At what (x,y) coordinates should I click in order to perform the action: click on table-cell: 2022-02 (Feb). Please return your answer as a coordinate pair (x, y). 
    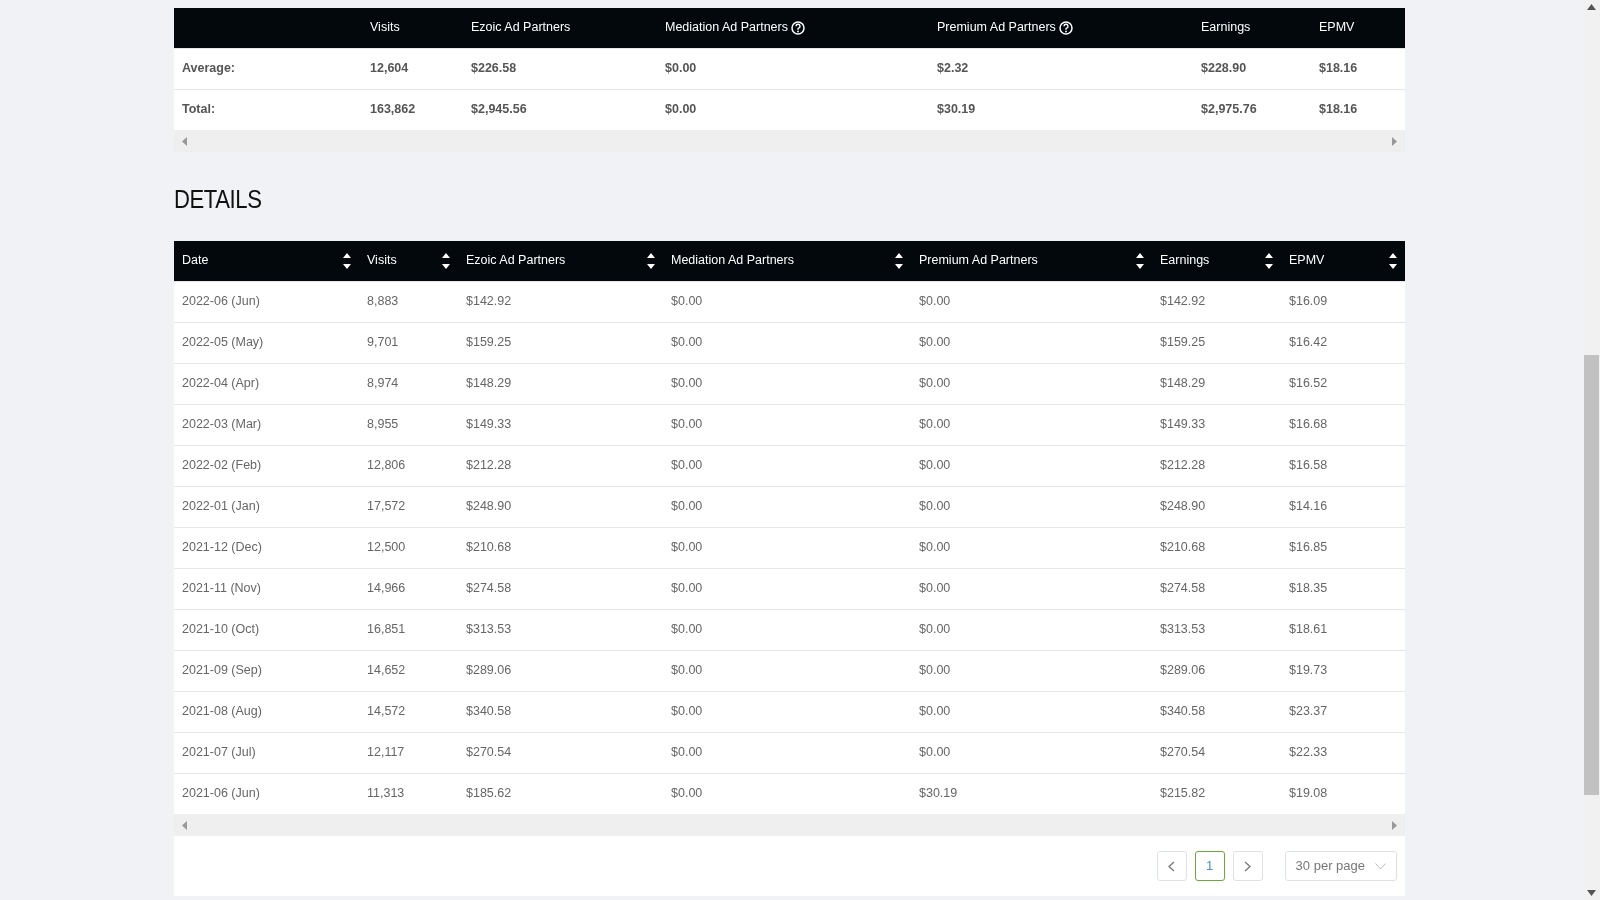
    Looking at the image, I should click on (266, 465).